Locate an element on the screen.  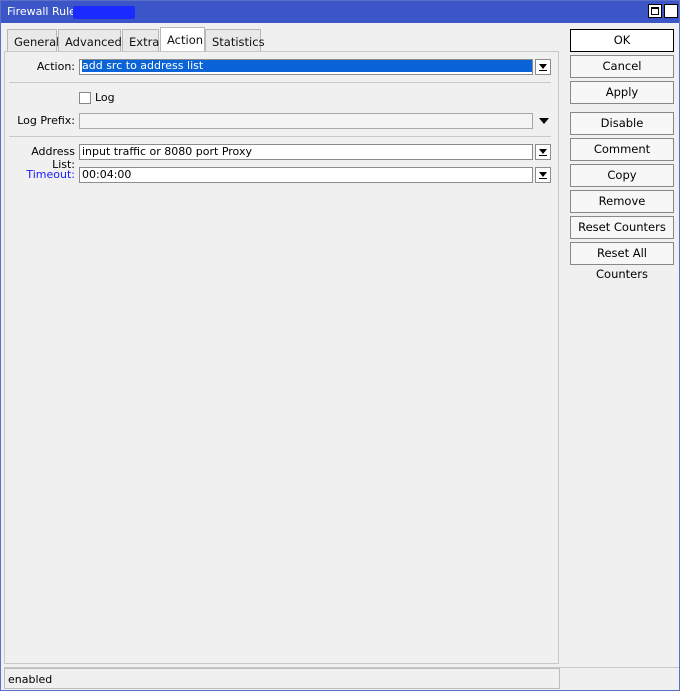
apply-button: Apply is located at coordinates (622, 92).